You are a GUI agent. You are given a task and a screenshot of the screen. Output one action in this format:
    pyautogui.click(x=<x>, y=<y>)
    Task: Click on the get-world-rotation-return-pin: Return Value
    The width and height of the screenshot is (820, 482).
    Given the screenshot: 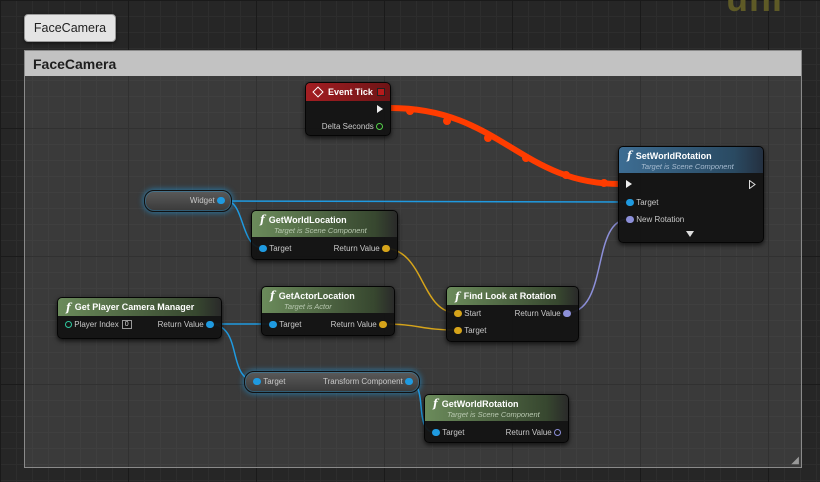 What is the action you would take?
    pyautogui.click(x=533, y=432)
    